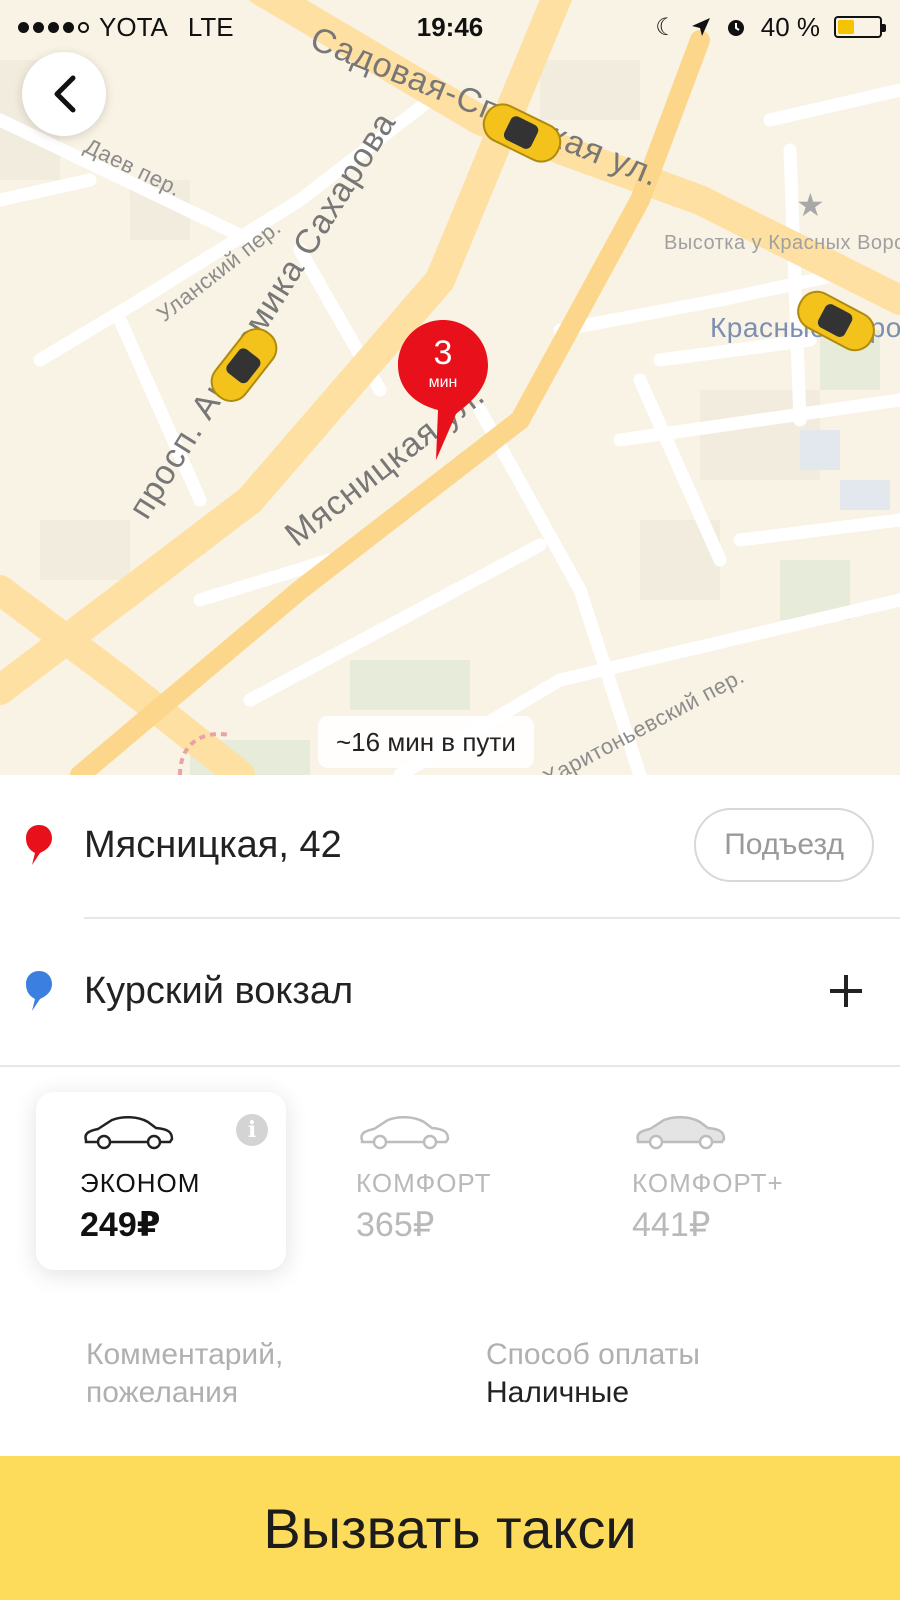 The image size is (900, 1600). Describe the element at coordinates (426, 742) in the screenshot. I see `trip-duration-badge: ~16 мин в пути` at that location.